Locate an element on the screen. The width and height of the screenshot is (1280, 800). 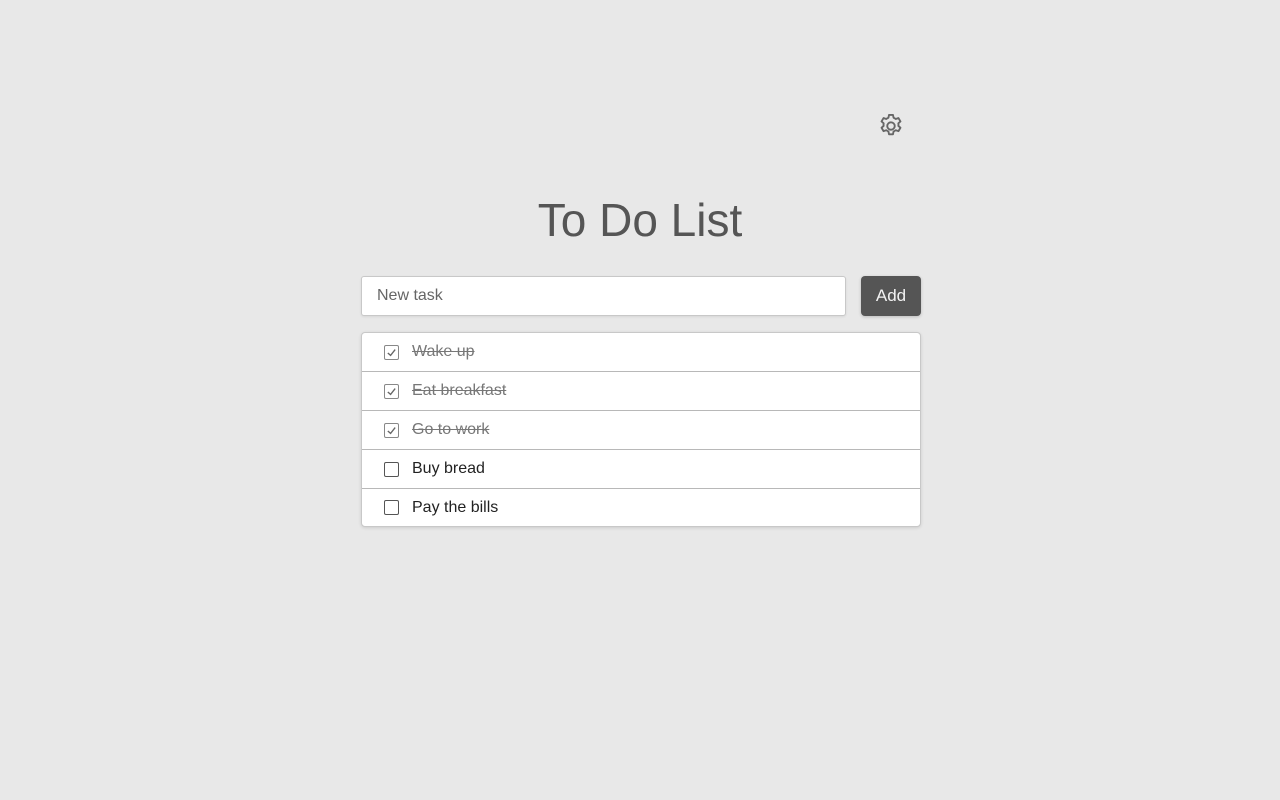
gear-icon is located at coordinates (891, 128).